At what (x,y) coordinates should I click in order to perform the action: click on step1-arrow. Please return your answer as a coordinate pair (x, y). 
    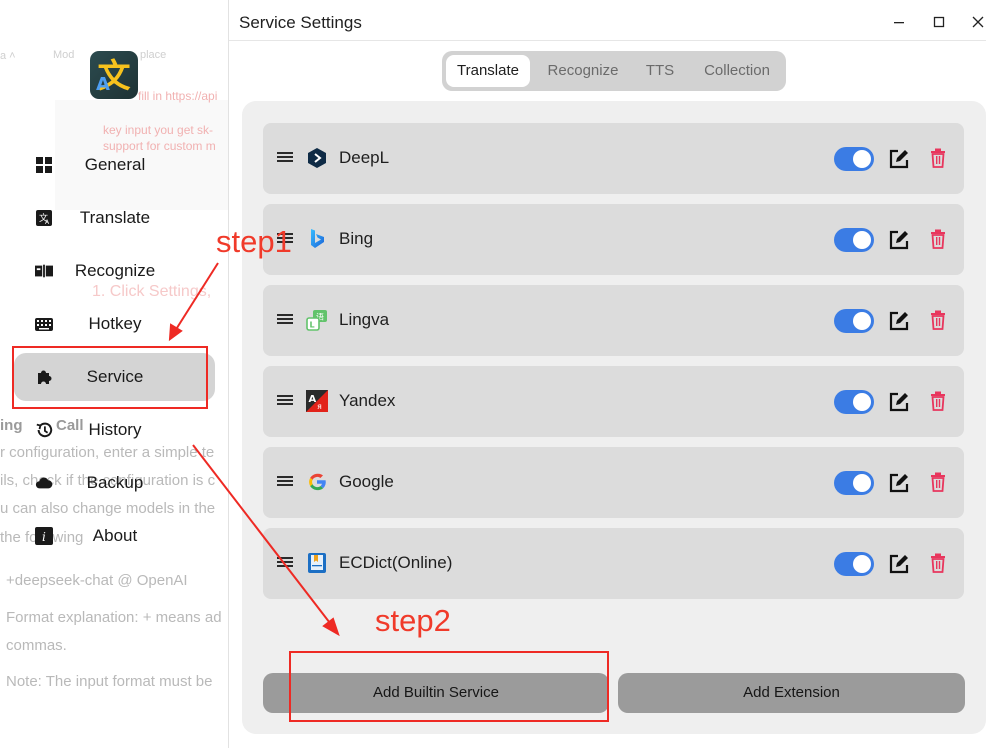
    Looking at the image, I should click on (193, 302).